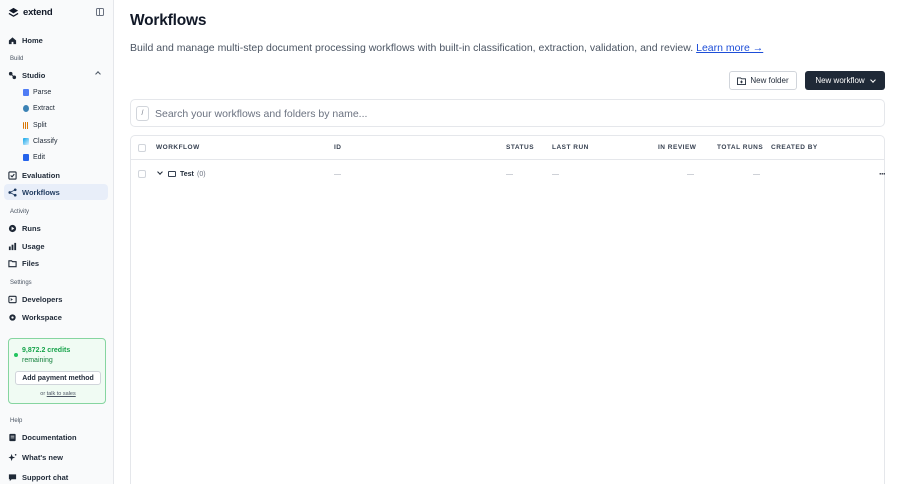  Describe the element at coordinates (64, 157) in the screenshot. I see `sidebar-subitem-edit: Edit` at that location.